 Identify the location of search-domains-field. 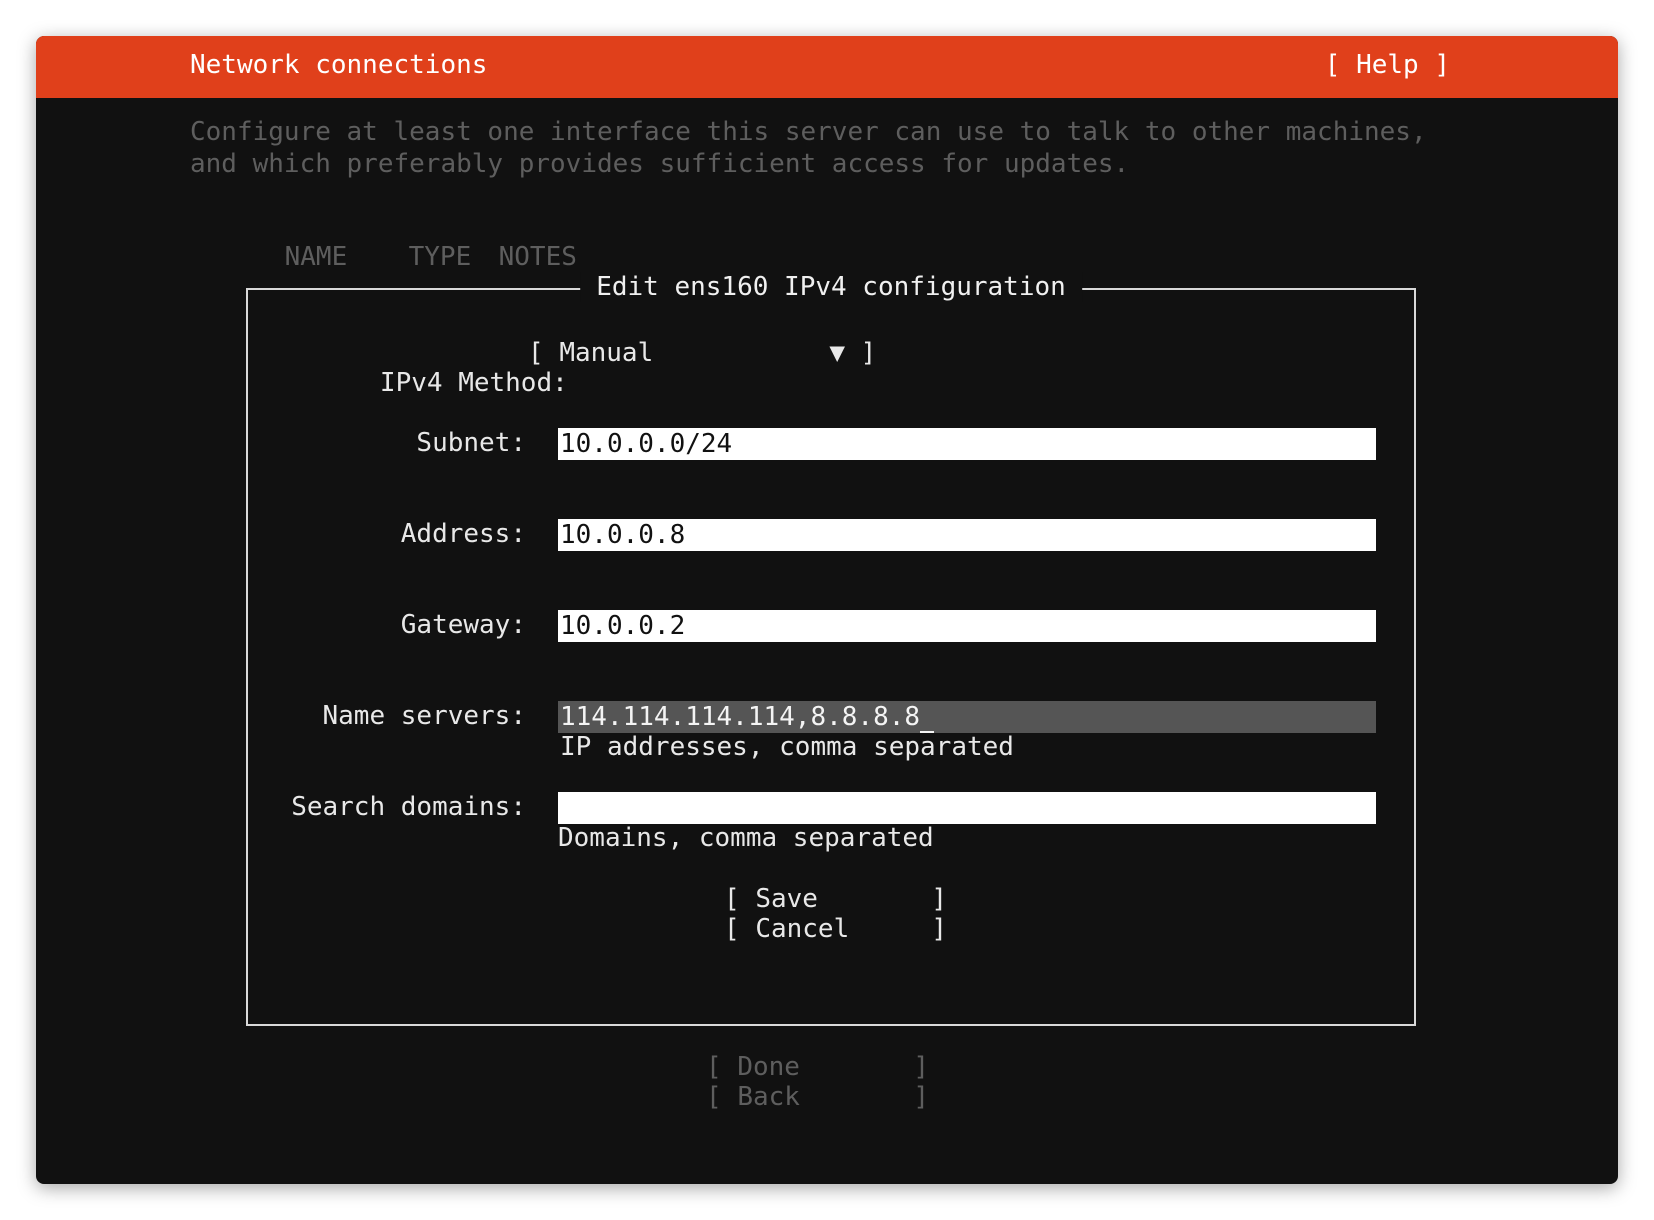
(967, 808).